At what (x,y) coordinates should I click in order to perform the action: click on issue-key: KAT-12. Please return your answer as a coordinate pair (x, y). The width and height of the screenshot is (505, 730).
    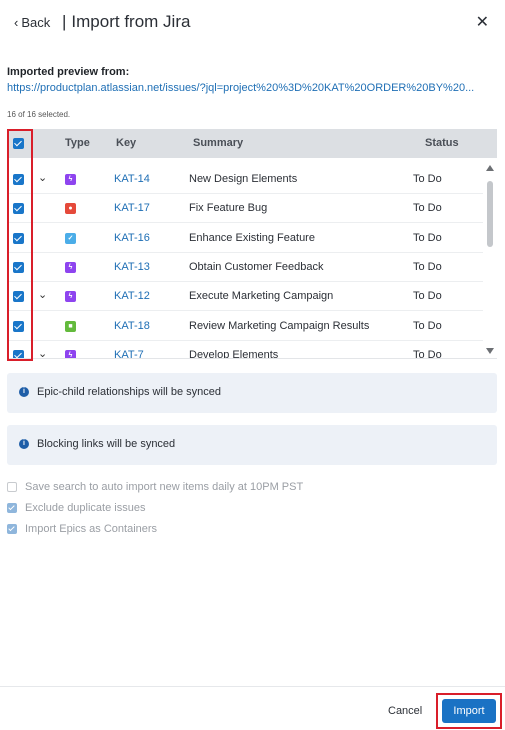
    Looking at the image, I should click on (132, 296).